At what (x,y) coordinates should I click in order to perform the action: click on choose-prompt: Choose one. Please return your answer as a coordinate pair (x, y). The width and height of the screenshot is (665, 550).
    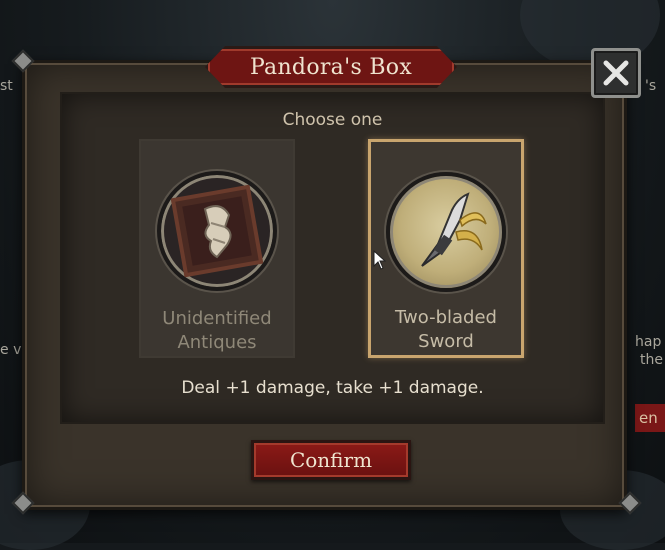
    Looking at the image, I should click on (332, 120).